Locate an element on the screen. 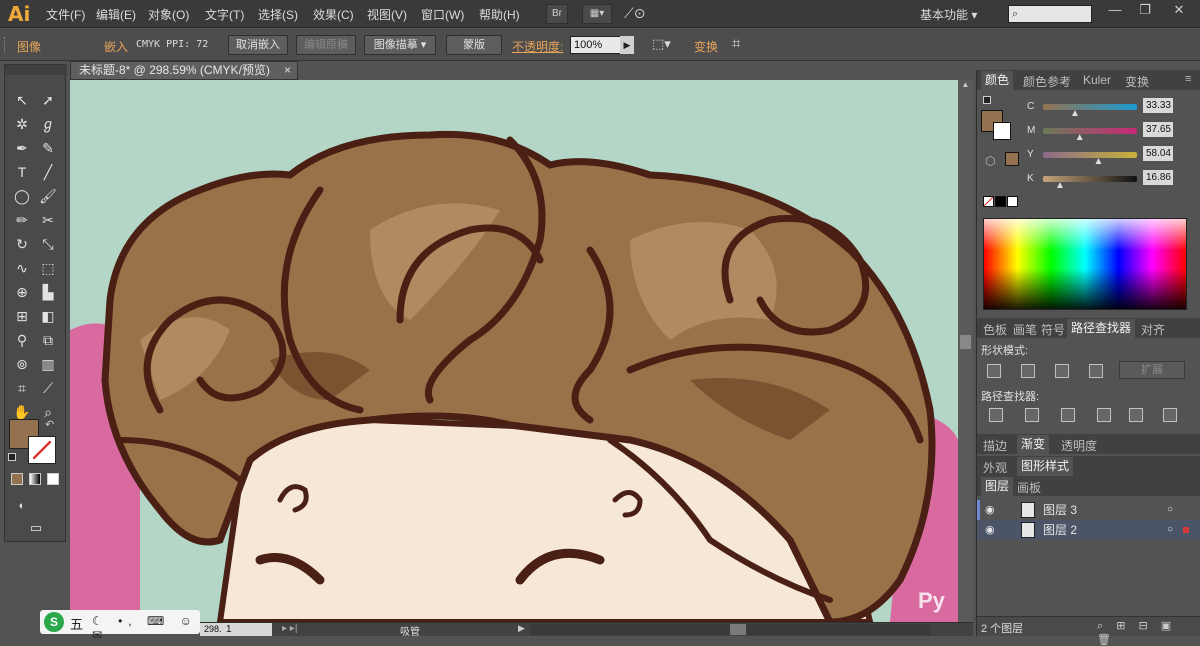 This screenshot has height=646, width=1200. tab-kuler: Kuler is located at coordinates (1097, 80).